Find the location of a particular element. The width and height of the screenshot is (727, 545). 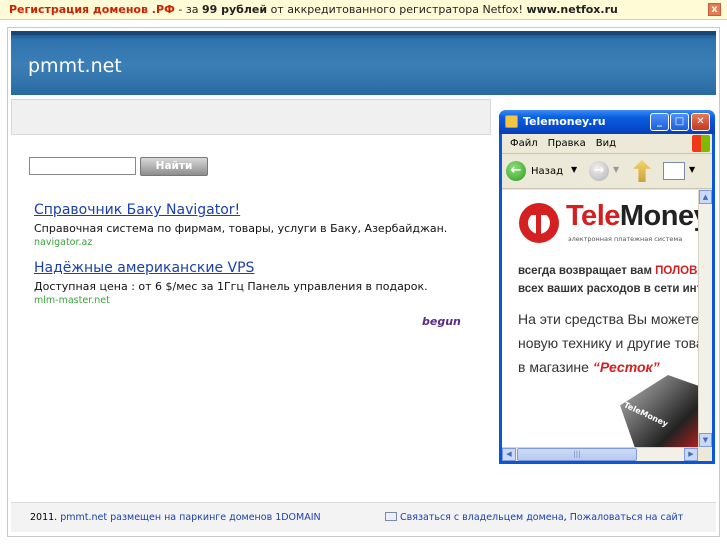

promo-text-price: 99 рублей is located at coordinates (234, 9).